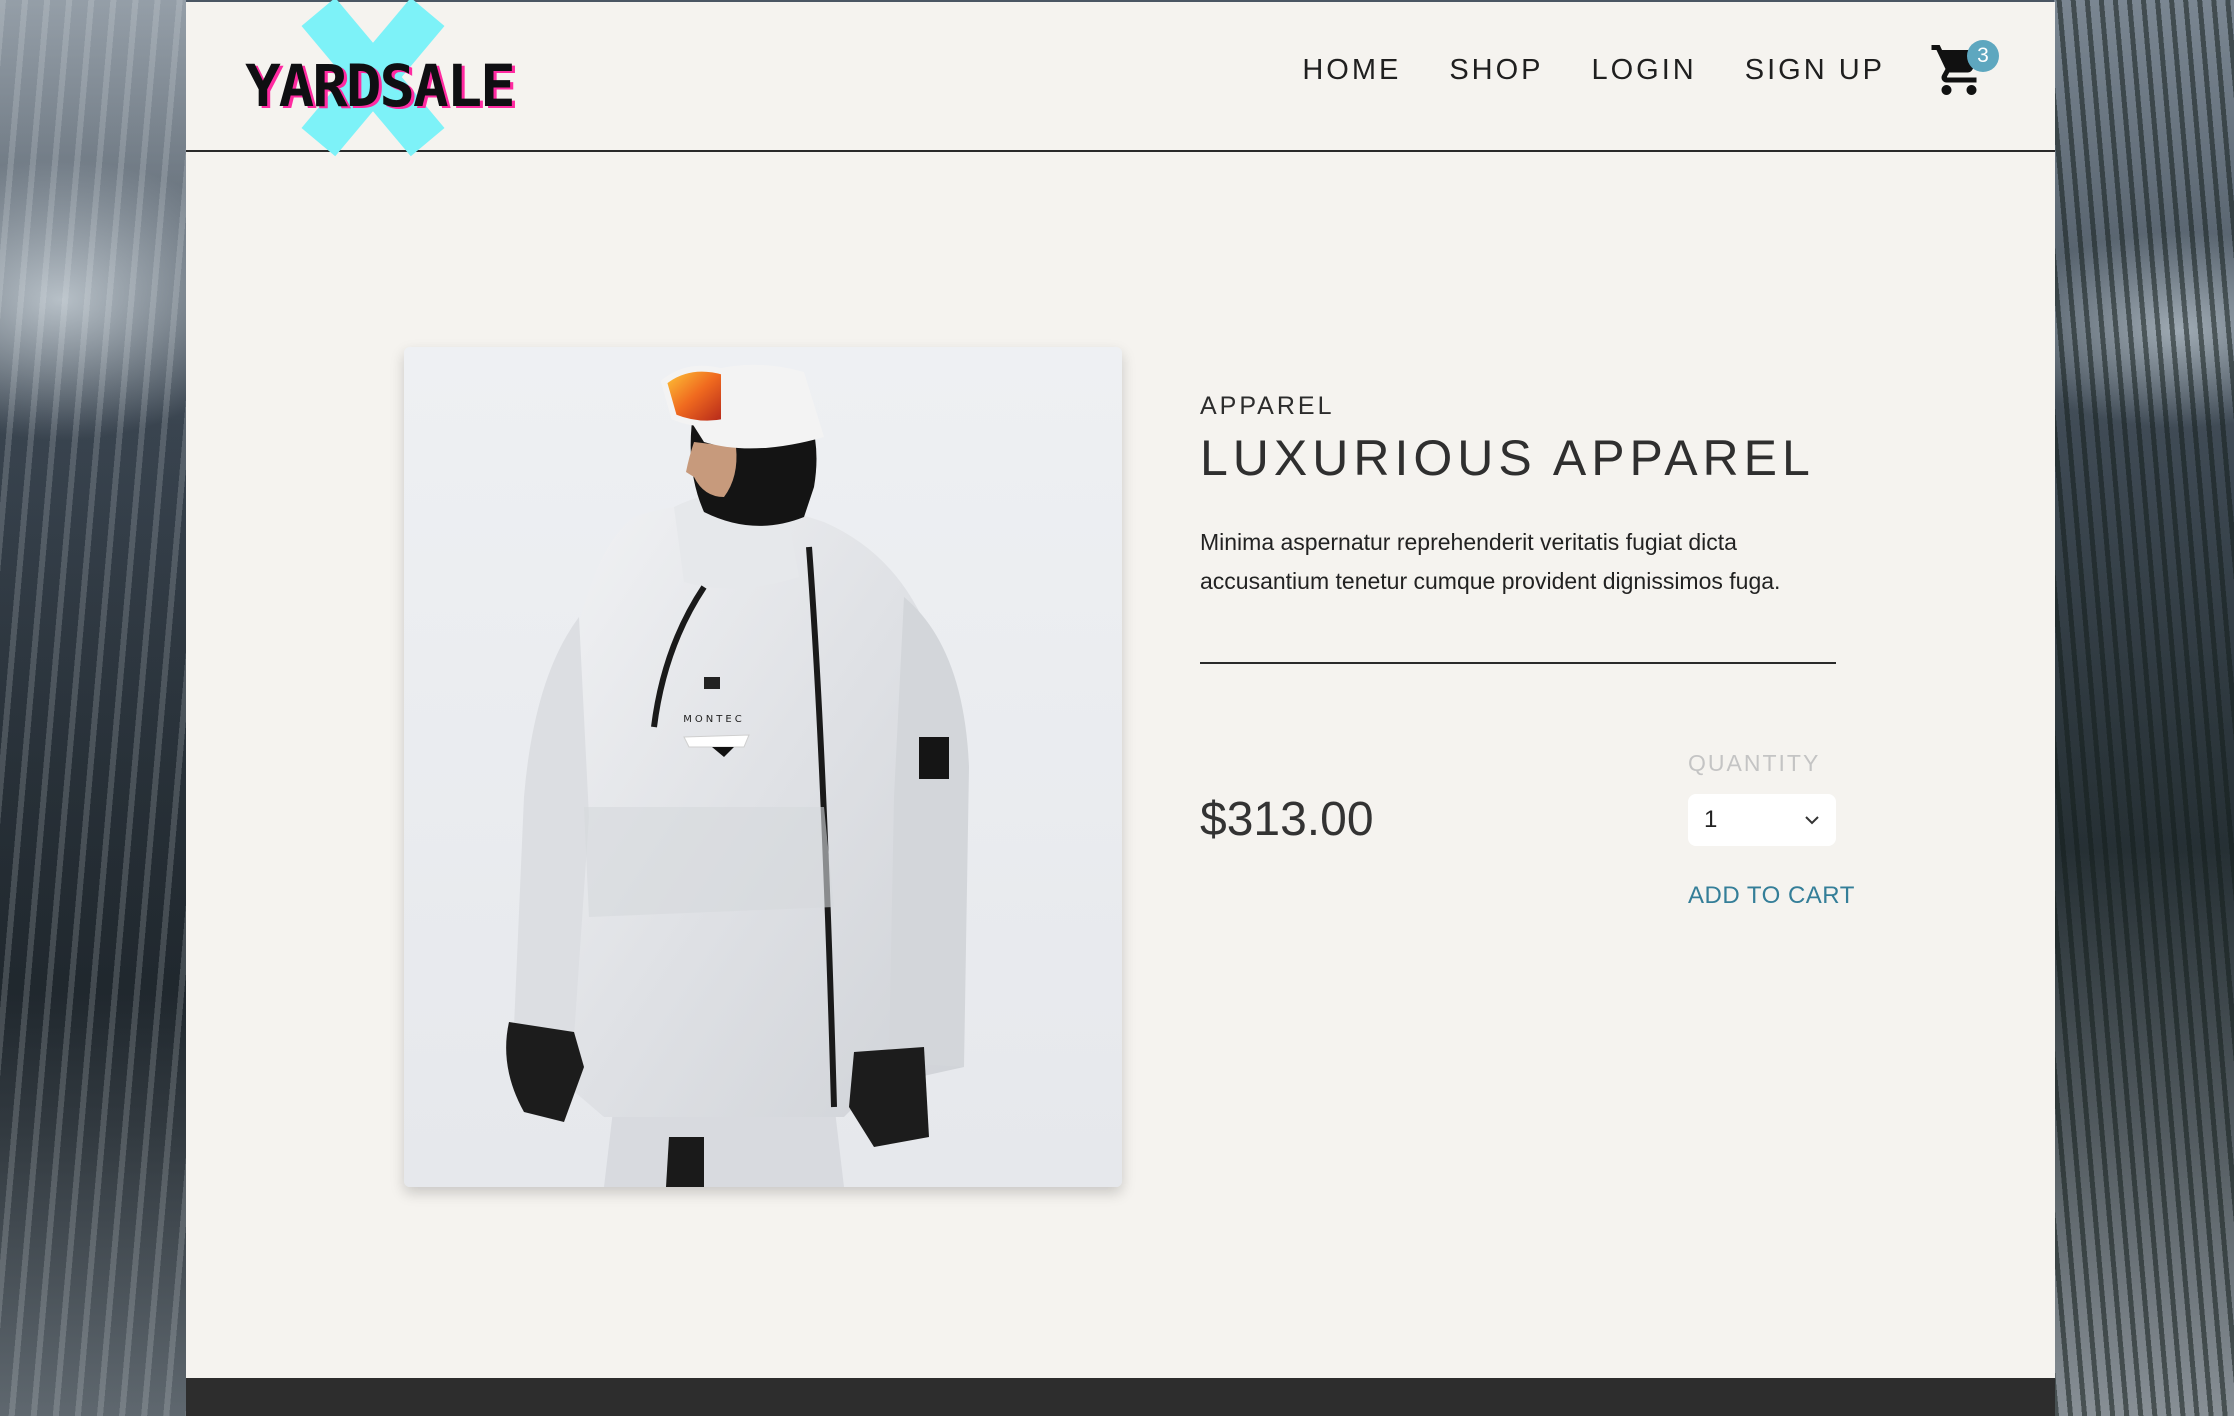 The height and width of the screenshot is (1416, 2234). Describe the element at coordinates (380, 86) in the screenshot. I see `logo-text: YARDSALE` at that location.